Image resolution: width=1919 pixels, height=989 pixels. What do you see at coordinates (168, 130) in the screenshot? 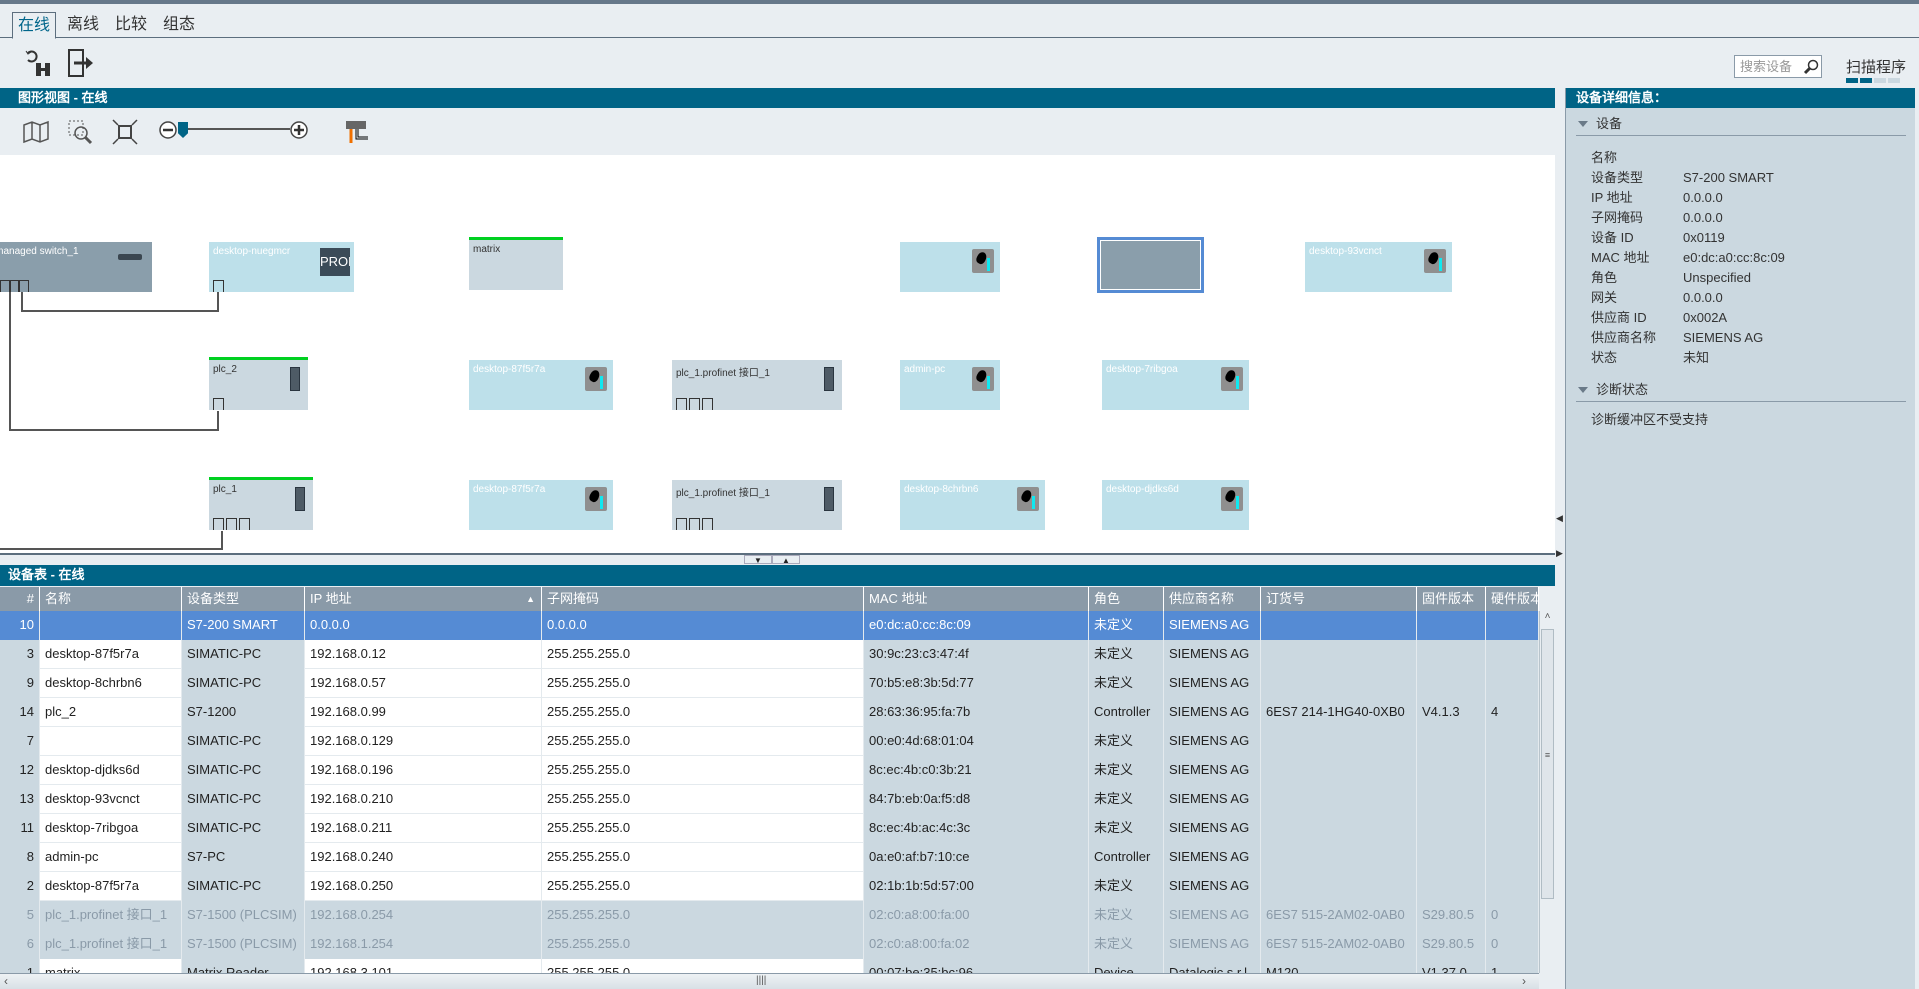
I see `zoom-out-icon` at bounding box center [168, 130].